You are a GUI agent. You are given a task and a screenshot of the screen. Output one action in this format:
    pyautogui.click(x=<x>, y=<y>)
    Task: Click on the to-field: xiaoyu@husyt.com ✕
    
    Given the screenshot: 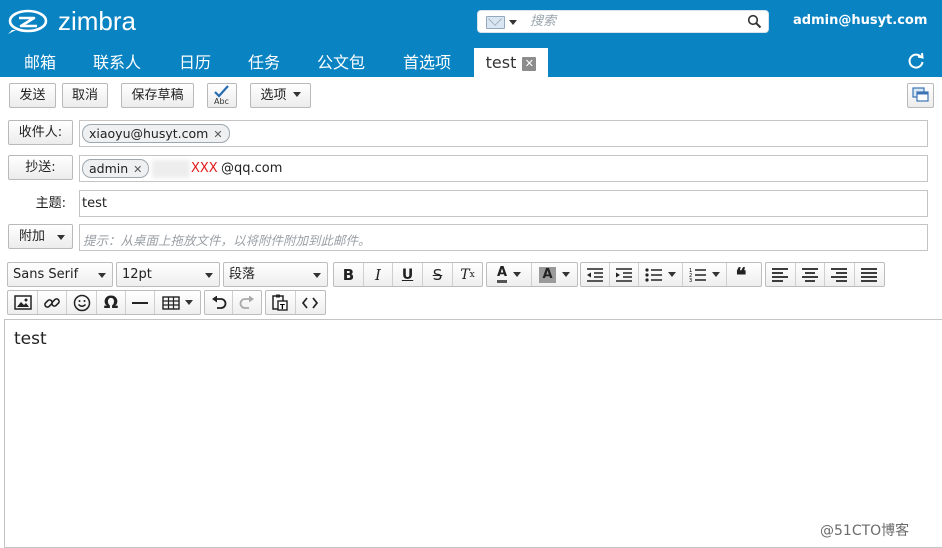 What is the action you would take?
    pyautogui.click(x=503, y=133)
    